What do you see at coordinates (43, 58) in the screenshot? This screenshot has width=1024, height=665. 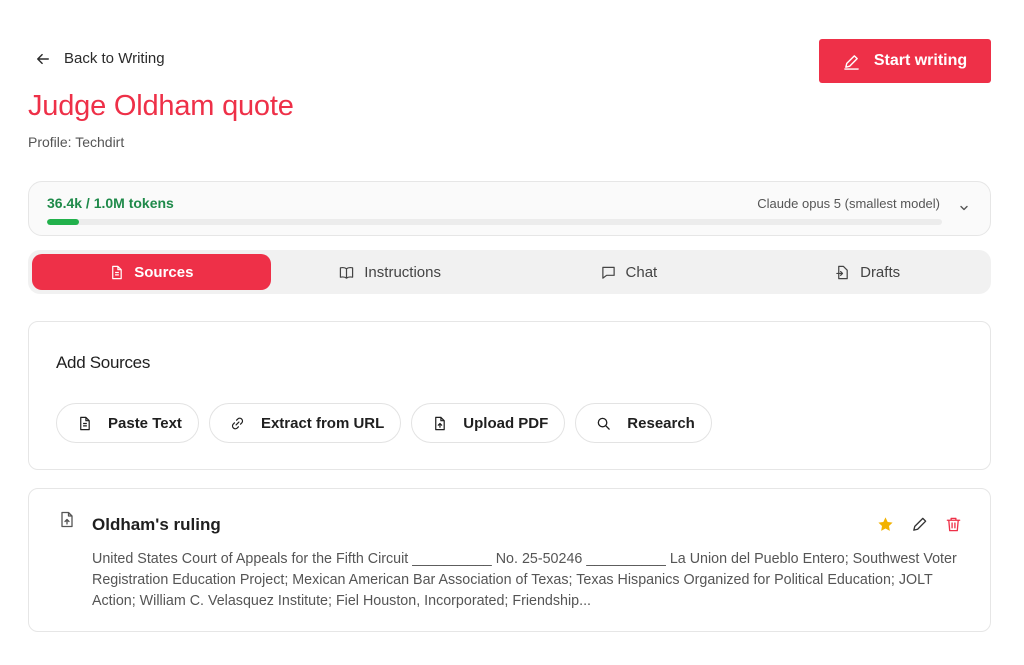 I see `arrow-left-icon` at bounding box center [43, 58].